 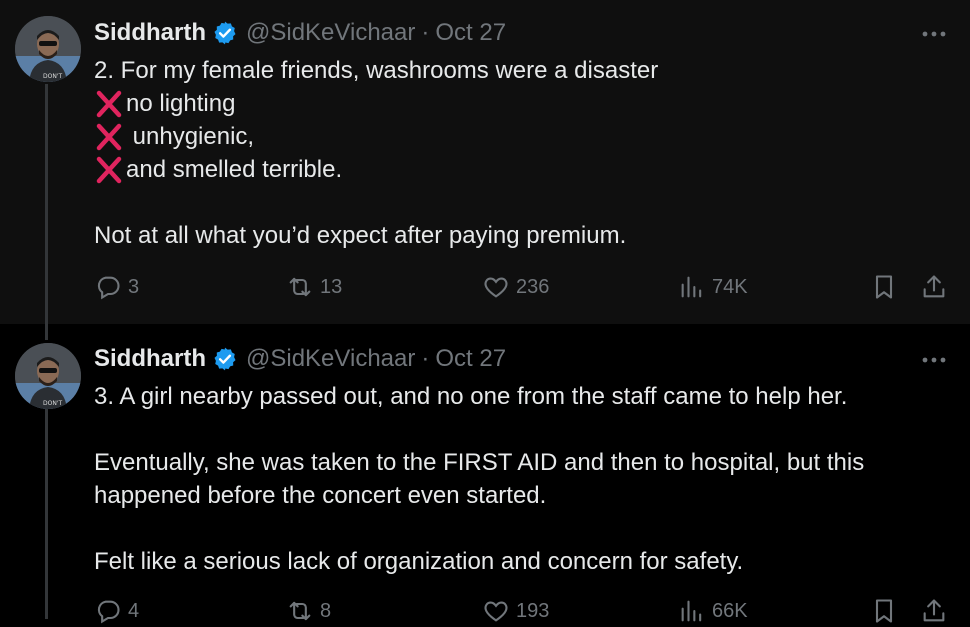 I want to click on views-button: 66K, so click(x=713, y=611).